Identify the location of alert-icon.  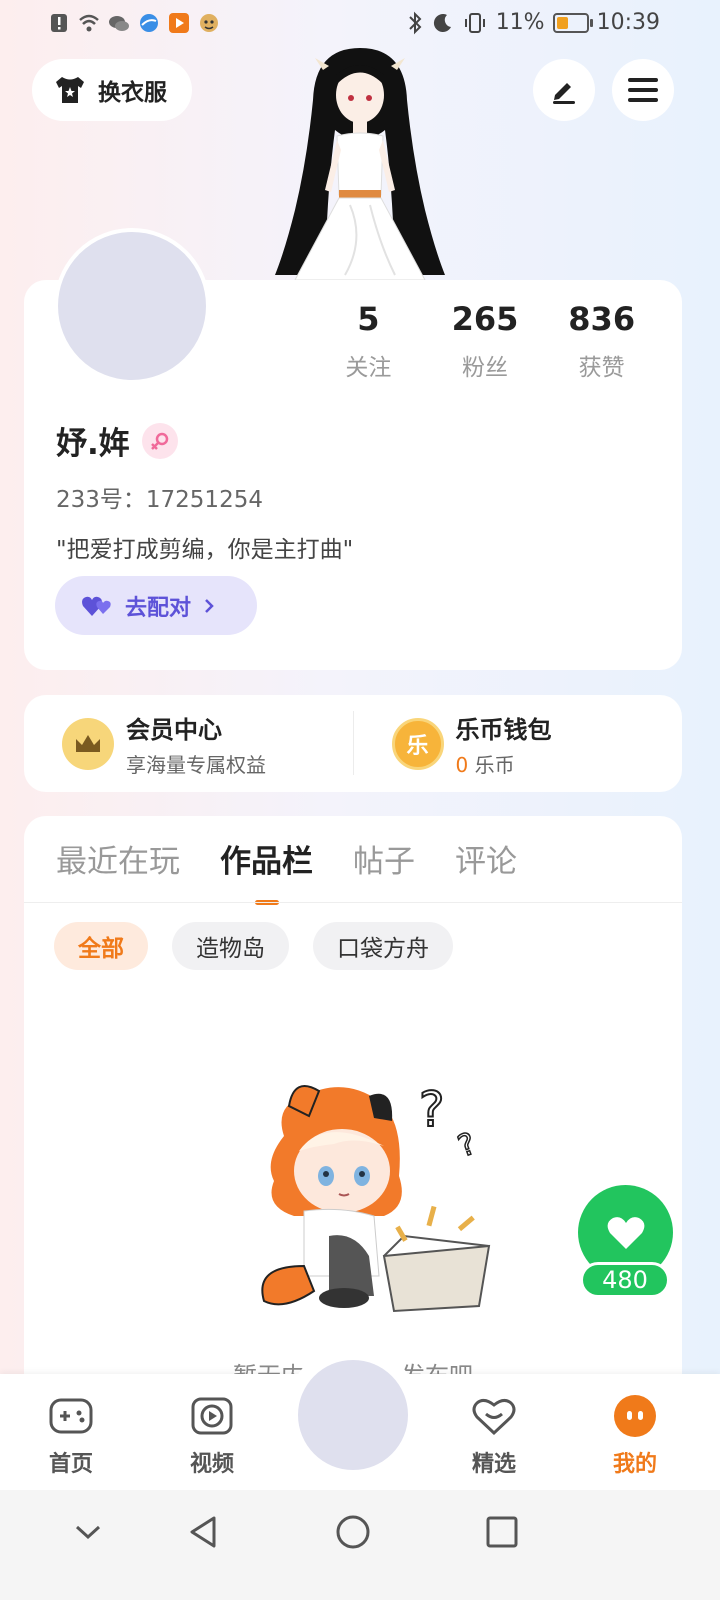
(59, 23).